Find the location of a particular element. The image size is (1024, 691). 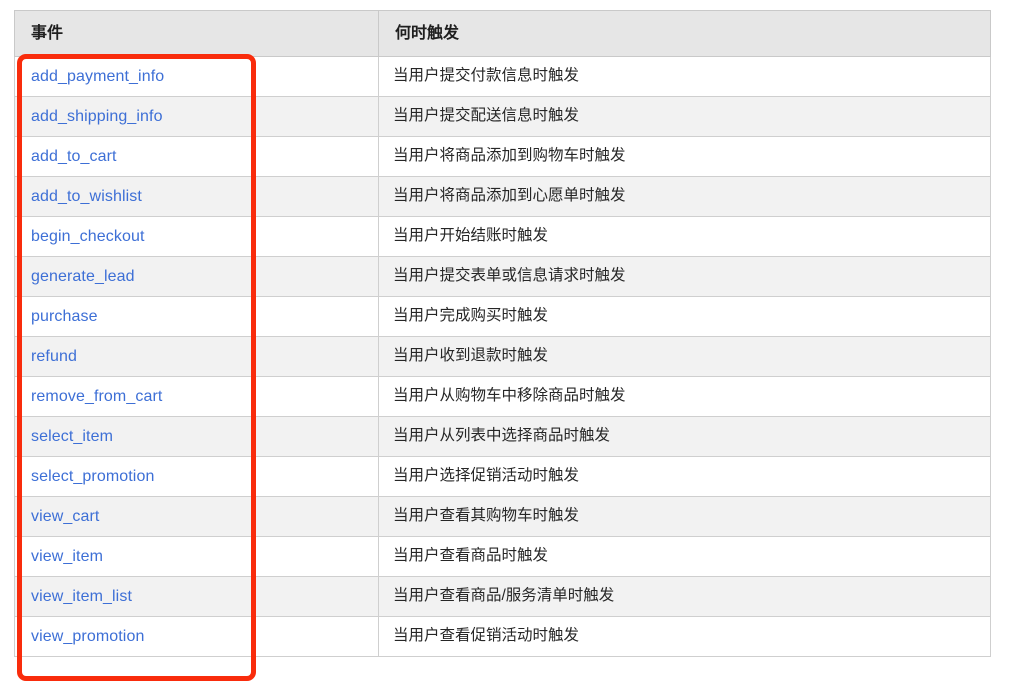

event-trigger-cell: 当用户查看商品时触发 is located at coordinates (684, 556).